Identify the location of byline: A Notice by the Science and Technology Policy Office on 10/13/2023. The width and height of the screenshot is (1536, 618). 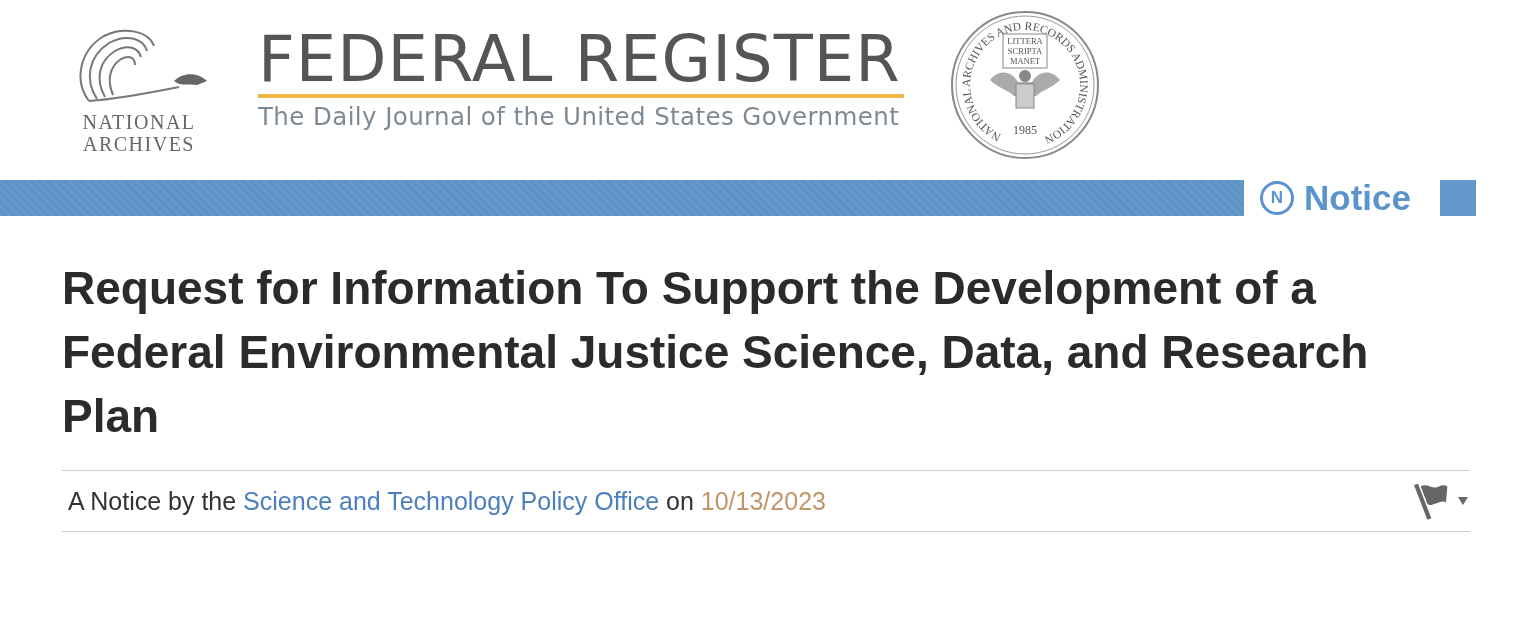
(447, 501).